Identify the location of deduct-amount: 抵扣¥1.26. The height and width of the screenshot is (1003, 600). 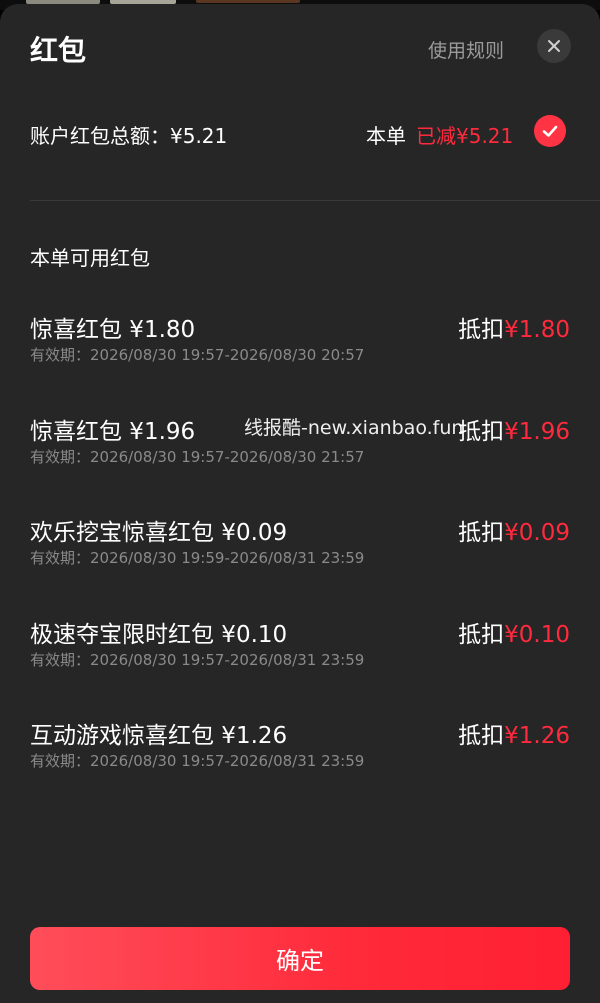
(514, 733).